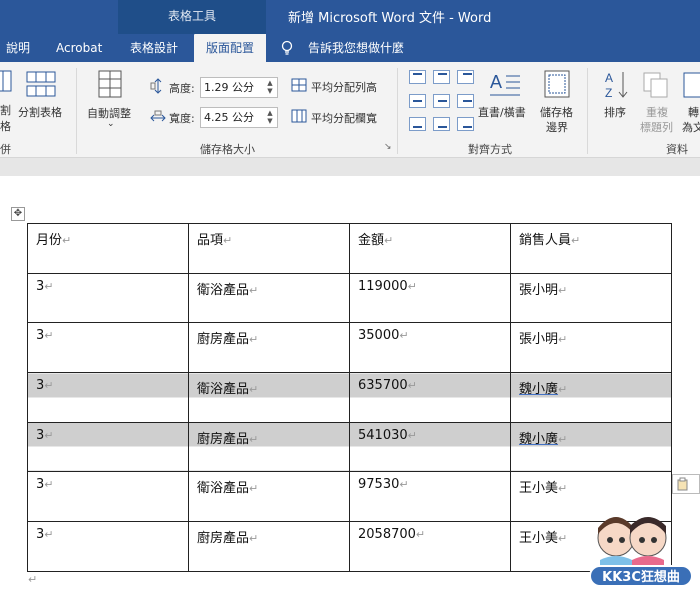 The image size is (700, 591). What do you see at coordinates (591, 248) in the screenshot?
I see `table-cell: 銷售人員↵` at bounding box center [591, 248].